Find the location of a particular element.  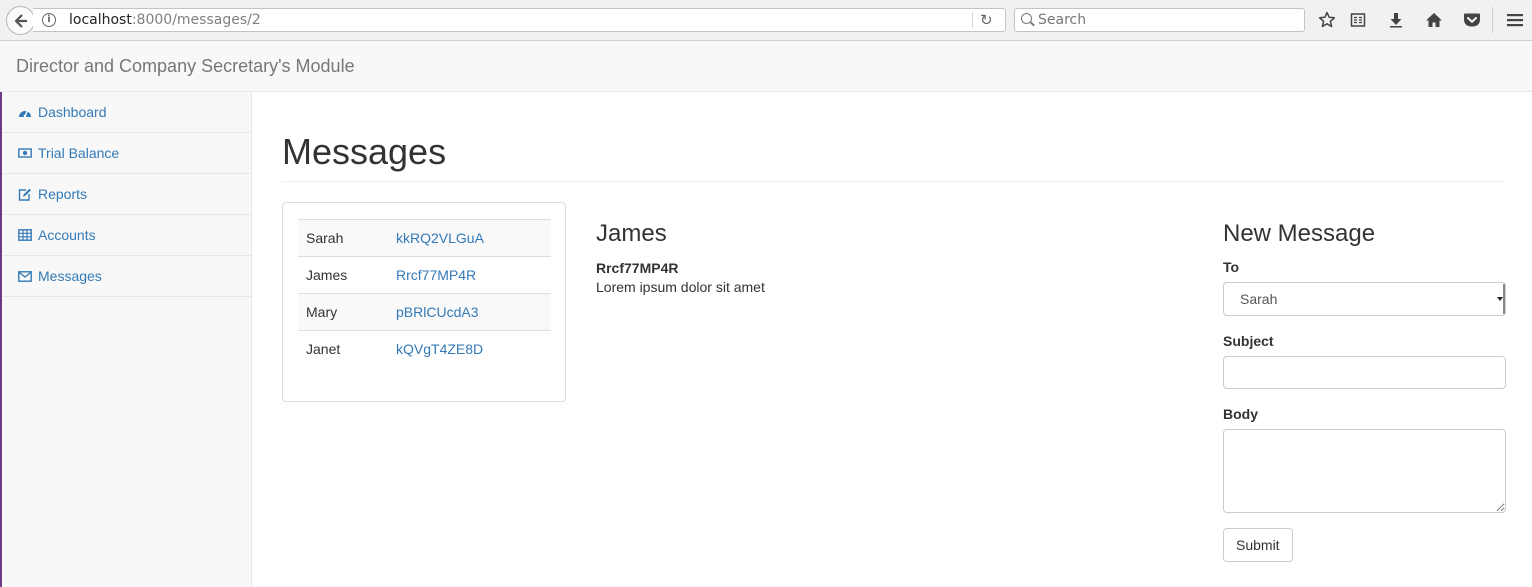

bookmark-star-icon is located at coordinates (1327, 20).